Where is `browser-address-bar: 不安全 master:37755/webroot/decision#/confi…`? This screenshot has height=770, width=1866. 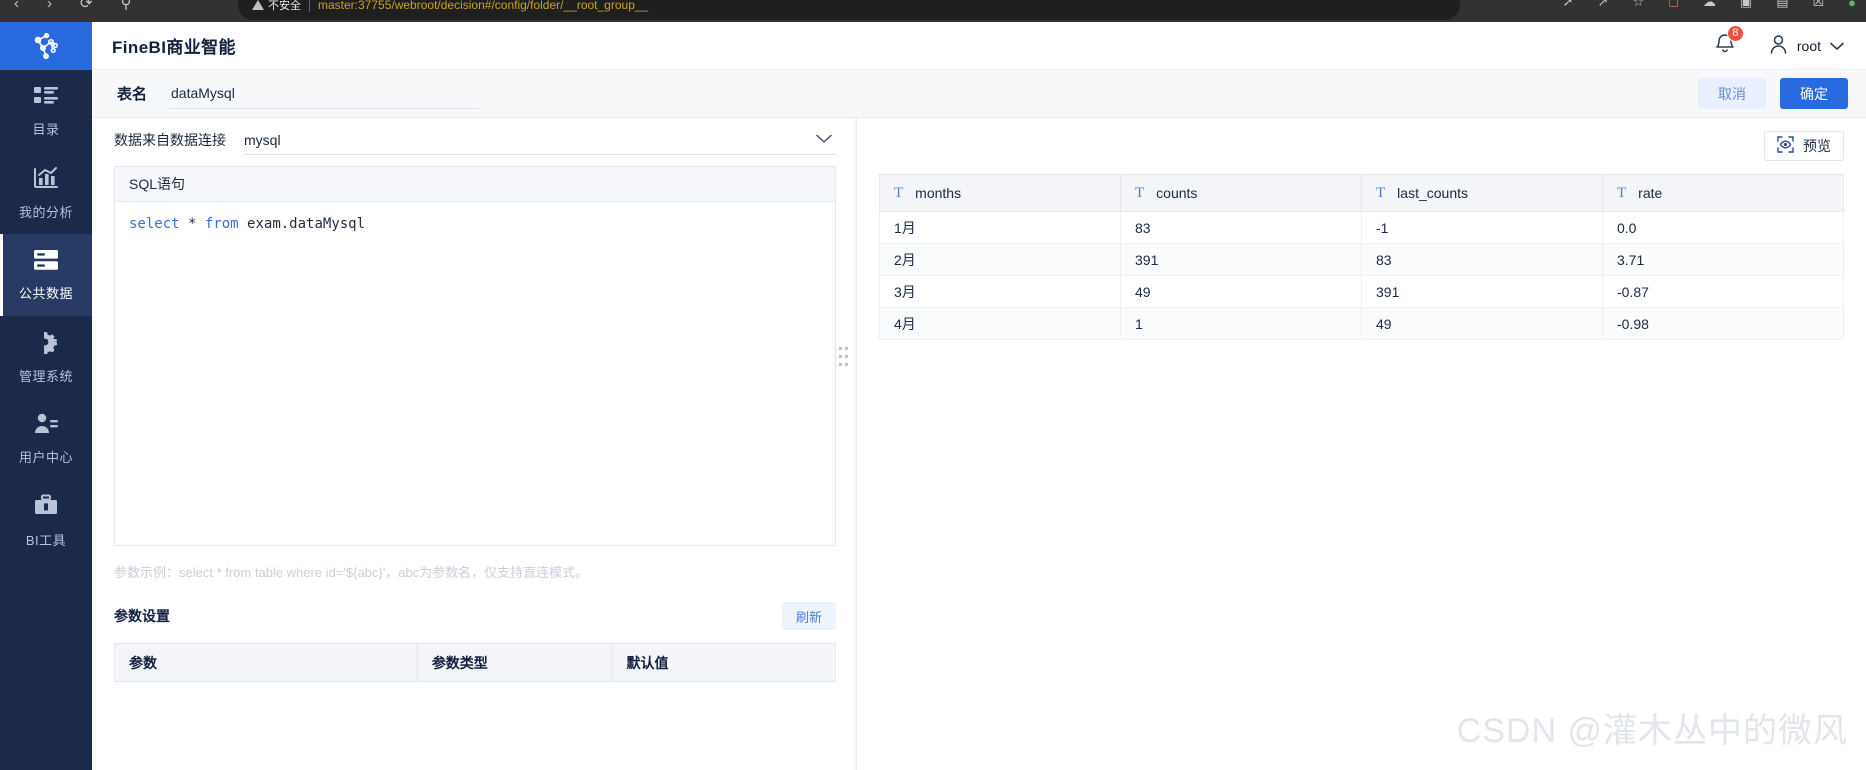 browser-address-bar: 不安全 master:37755/webroot/decision#/confi… is located at coordinates (849, 10).